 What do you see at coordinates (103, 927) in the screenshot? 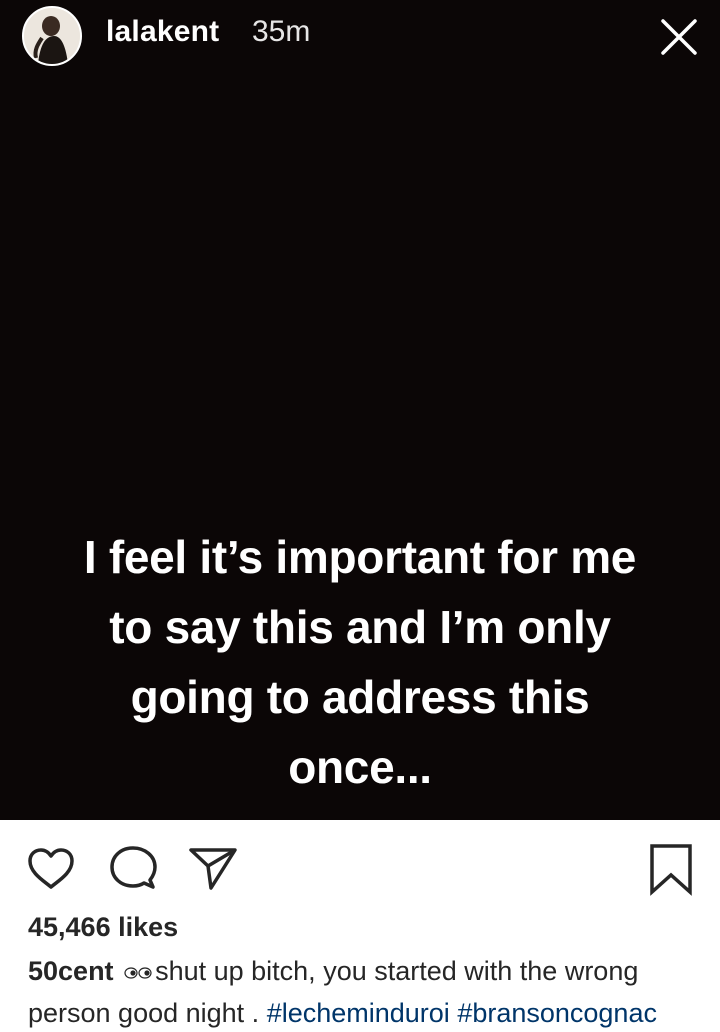
I see `likes-count: 45,466 likes` at bounding box center [103, 927].